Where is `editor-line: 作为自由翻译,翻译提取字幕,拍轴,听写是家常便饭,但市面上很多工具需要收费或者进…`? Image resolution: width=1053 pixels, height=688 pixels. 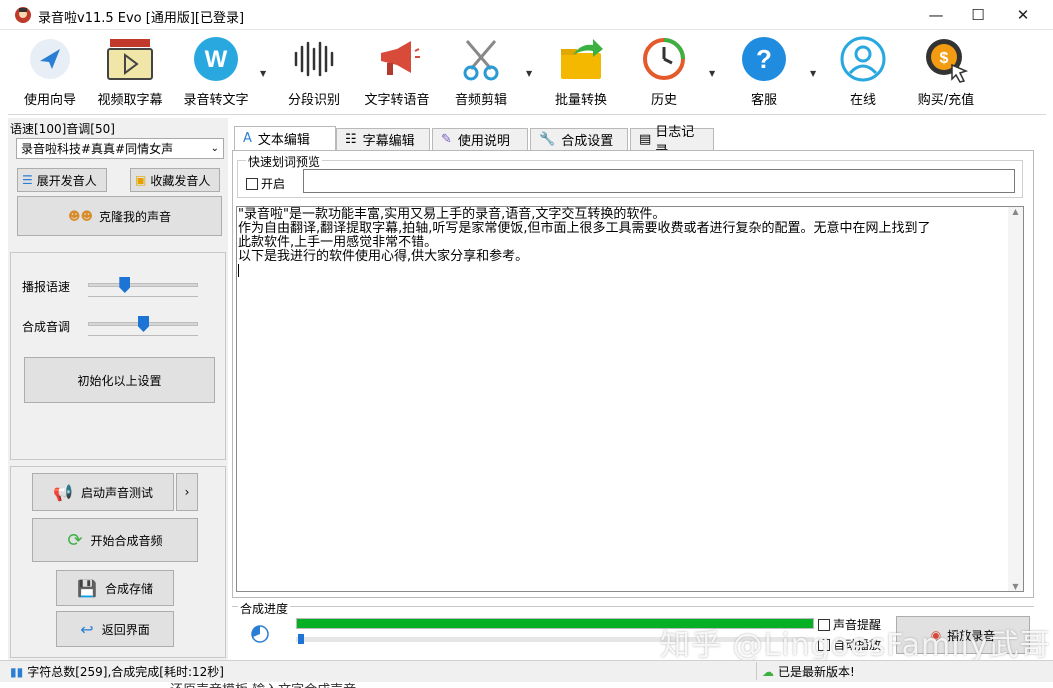
editor-line: 作为自由翻译,翻译提取字幕,拍轴,听写是家常便饭,但市面上很多工具需要收费或者进… is located at coordinates (584, 228).